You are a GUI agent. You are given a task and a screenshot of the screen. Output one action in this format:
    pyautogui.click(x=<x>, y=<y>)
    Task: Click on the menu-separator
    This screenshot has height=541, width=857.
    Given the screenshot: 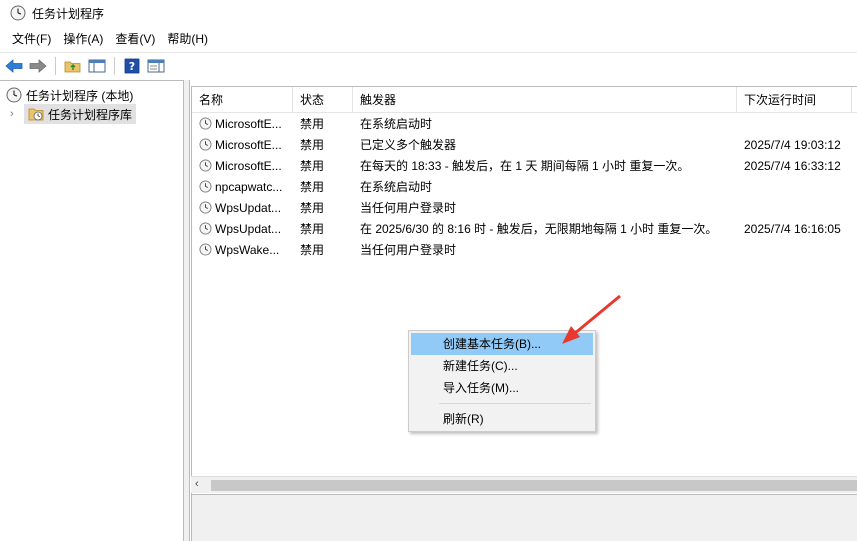 What is the action you would take?
    pyautogui.click(x=515, y=403)
    